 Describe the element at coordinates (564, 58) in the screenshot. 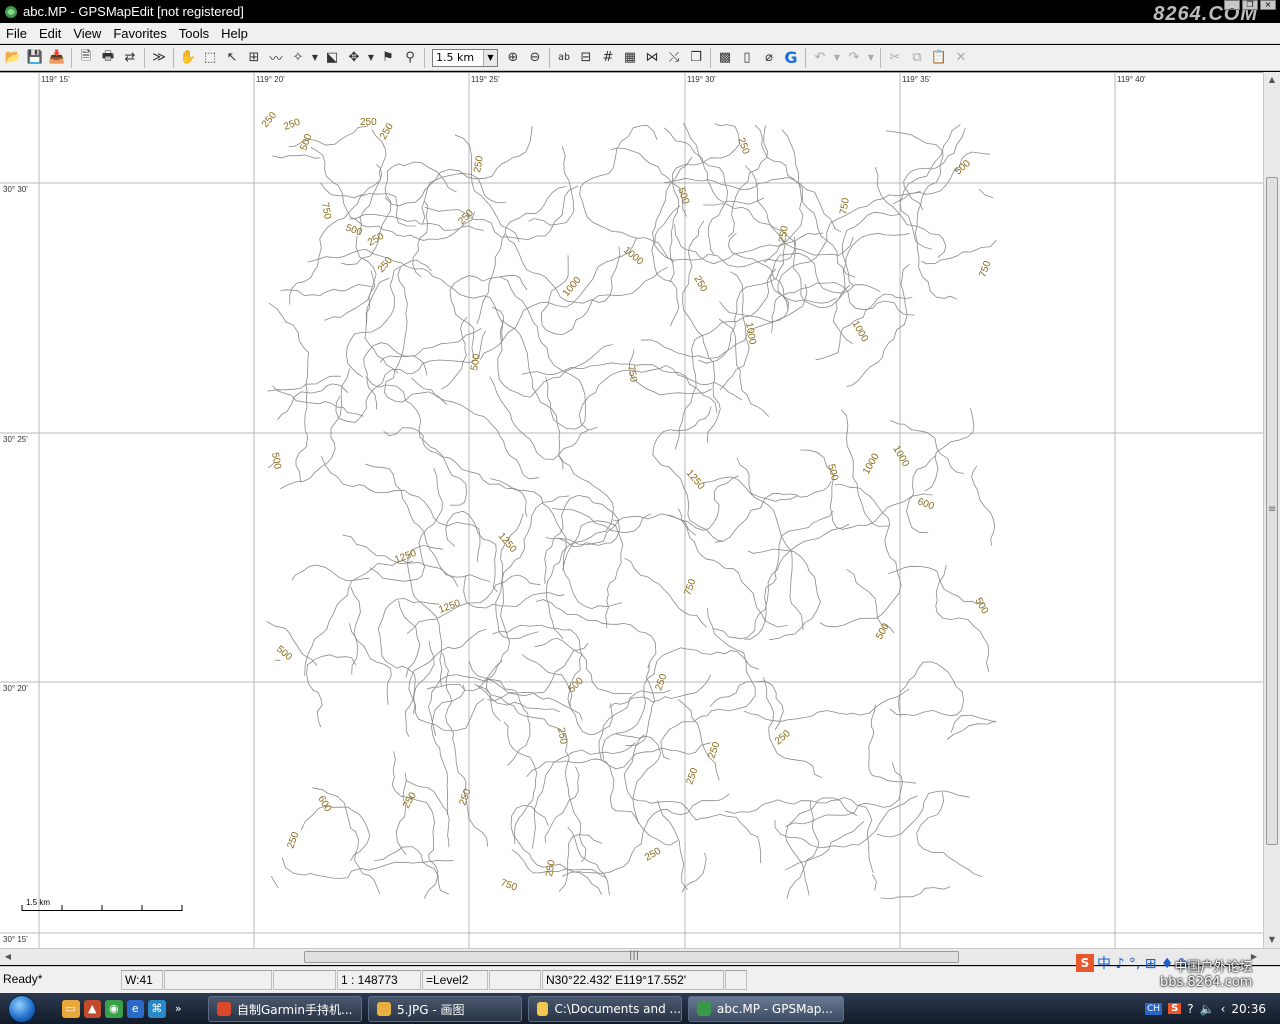

I see `labels-toggle-icon: ab` at that location.